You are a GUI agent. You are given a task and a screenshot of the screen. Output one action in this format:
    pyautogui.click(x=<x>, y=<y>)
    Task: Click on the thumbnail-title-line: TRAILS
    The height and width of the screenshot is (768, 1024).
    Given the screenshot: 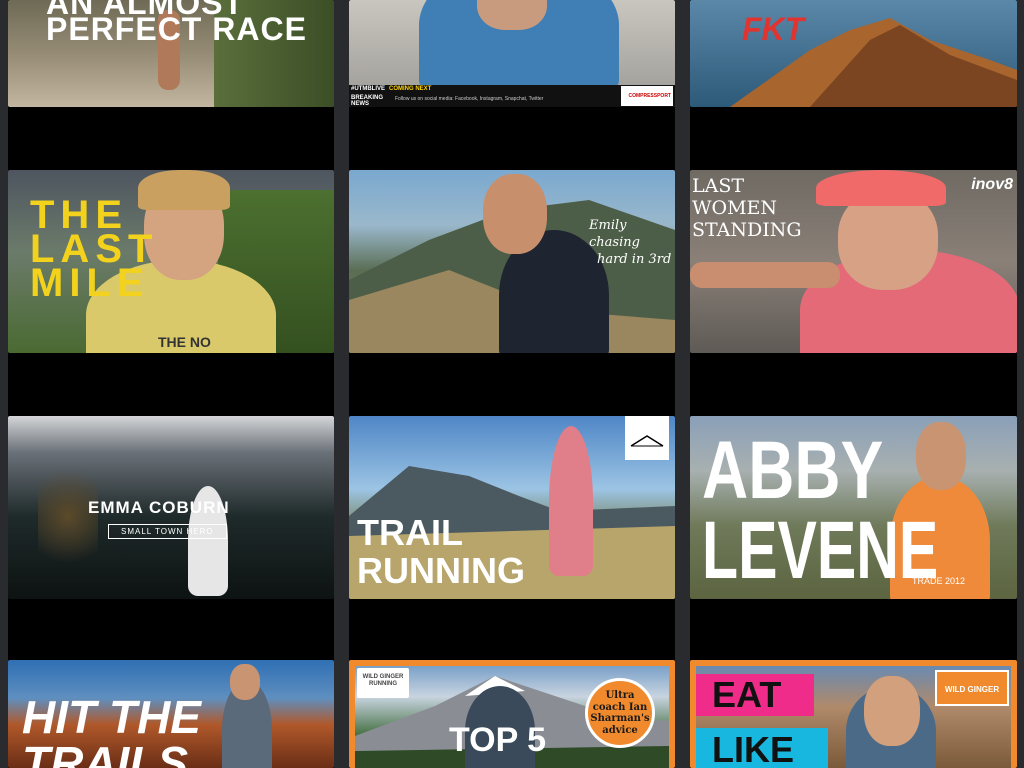 What is the action you would take?
    pyautogui.click(x=105, y=752)
    